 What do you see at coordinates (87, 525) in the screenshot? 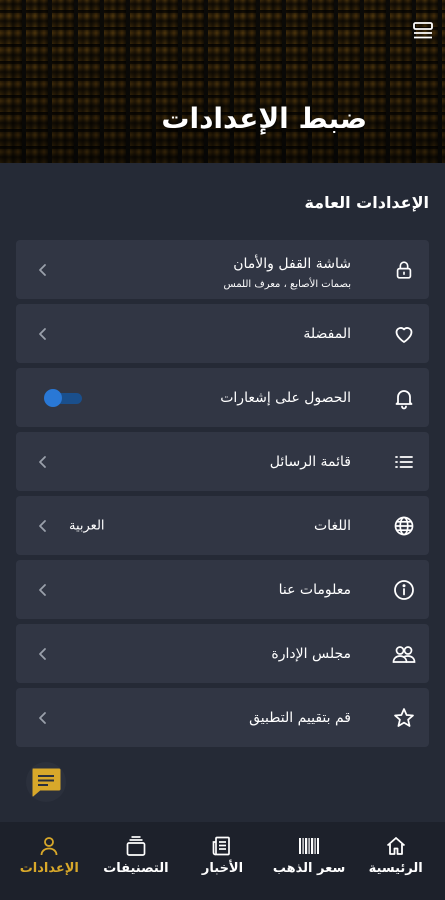
I see `language-value: العربية` at bounding box center [87, 525].